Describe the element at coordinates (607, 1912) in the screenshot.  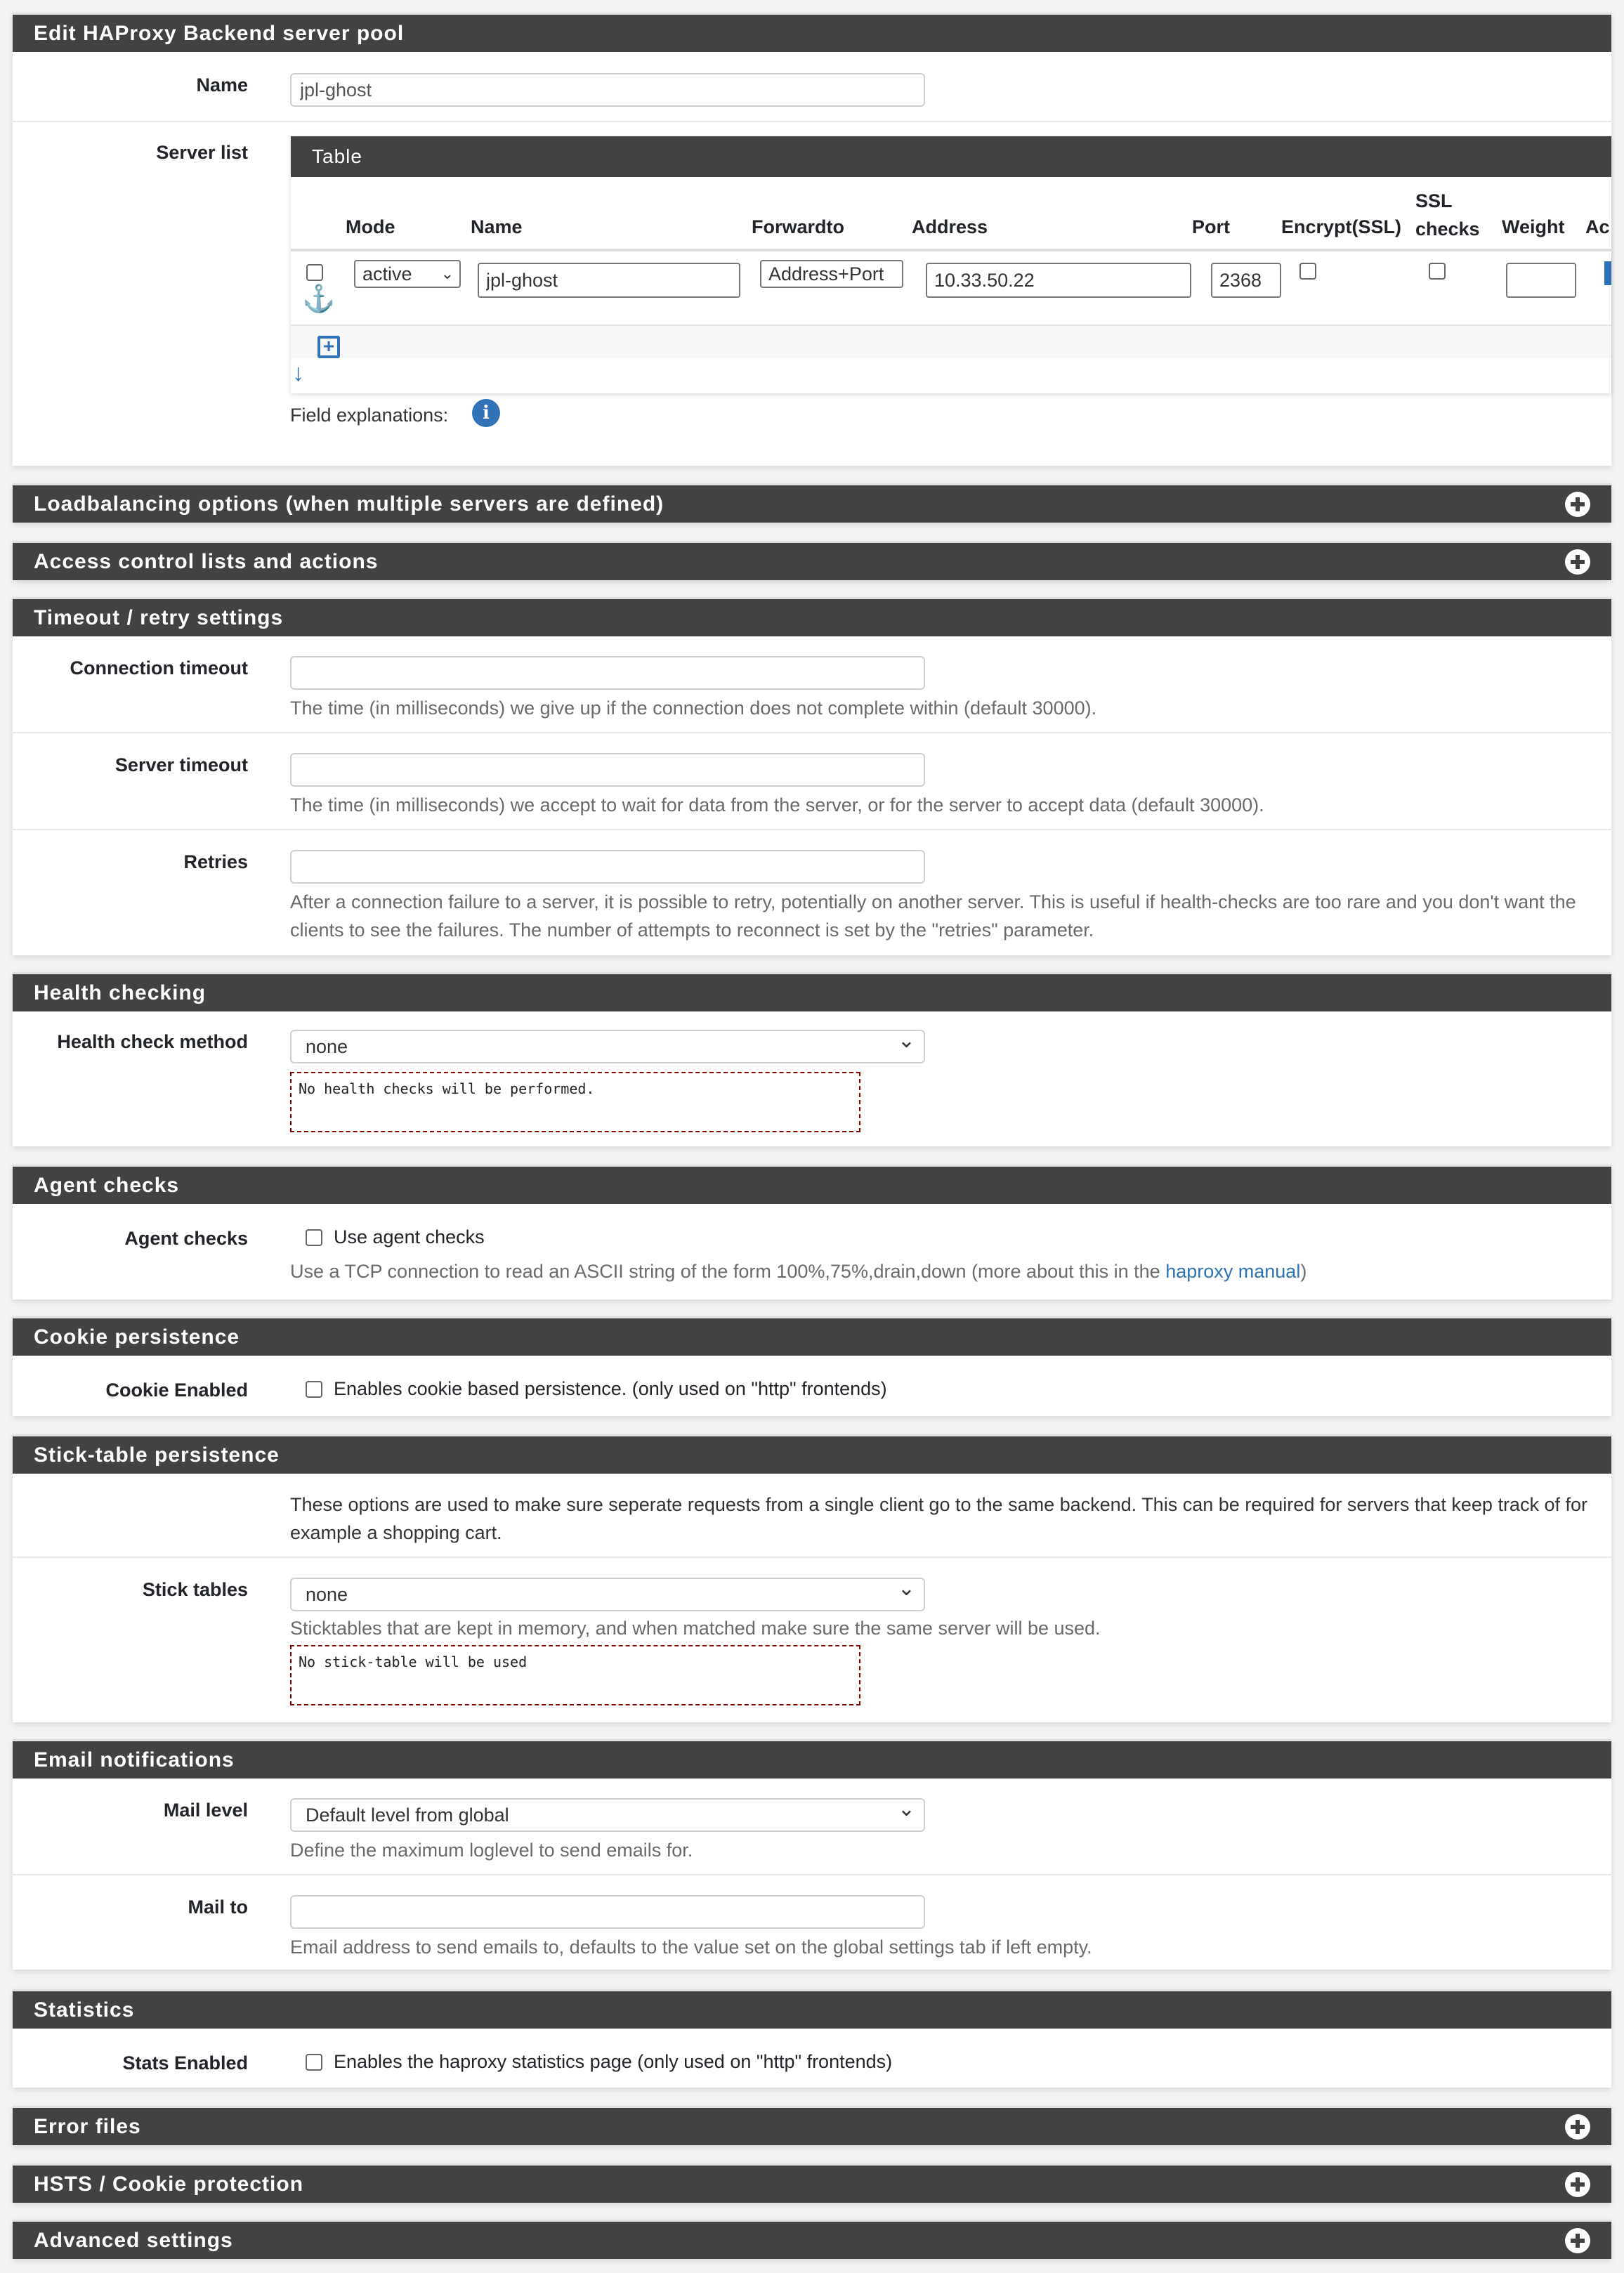
I see `mail-to-input` at that location.